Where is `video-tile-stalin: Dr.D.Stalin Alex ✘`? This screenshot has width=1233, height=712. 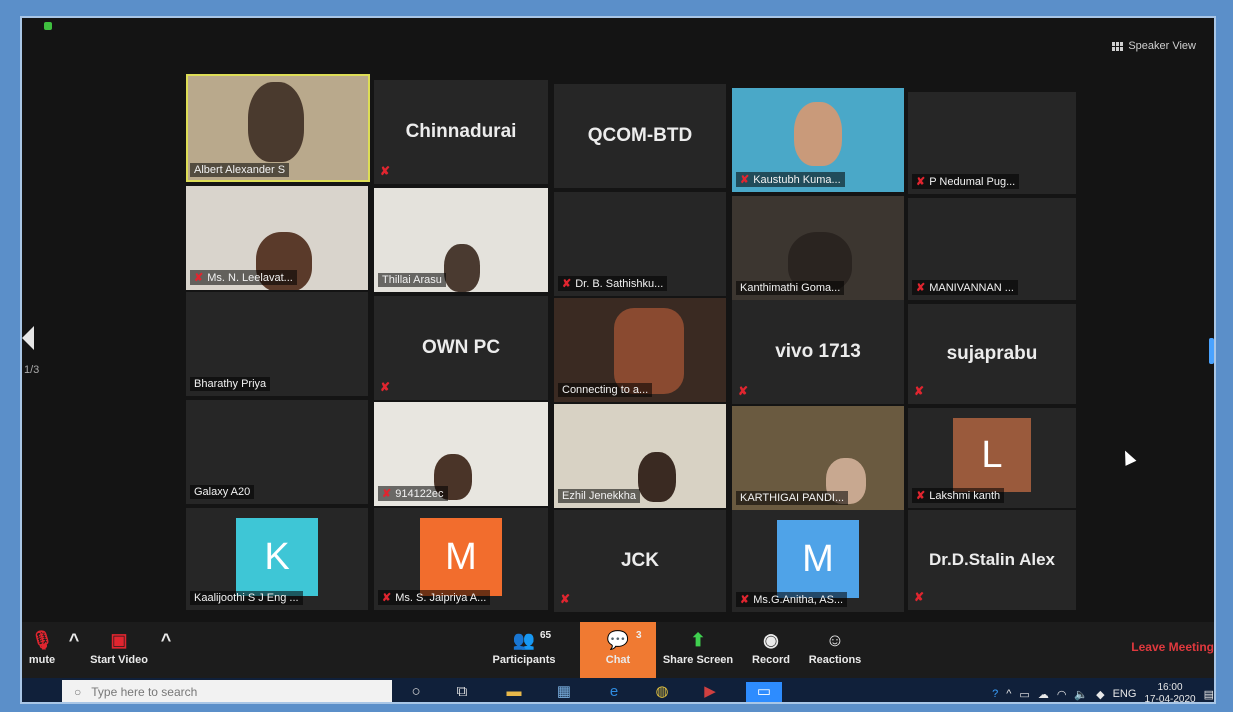 video-tile-stalin: Dr.D.Stalin Alex ✘ is located at coordinates (992, 560).